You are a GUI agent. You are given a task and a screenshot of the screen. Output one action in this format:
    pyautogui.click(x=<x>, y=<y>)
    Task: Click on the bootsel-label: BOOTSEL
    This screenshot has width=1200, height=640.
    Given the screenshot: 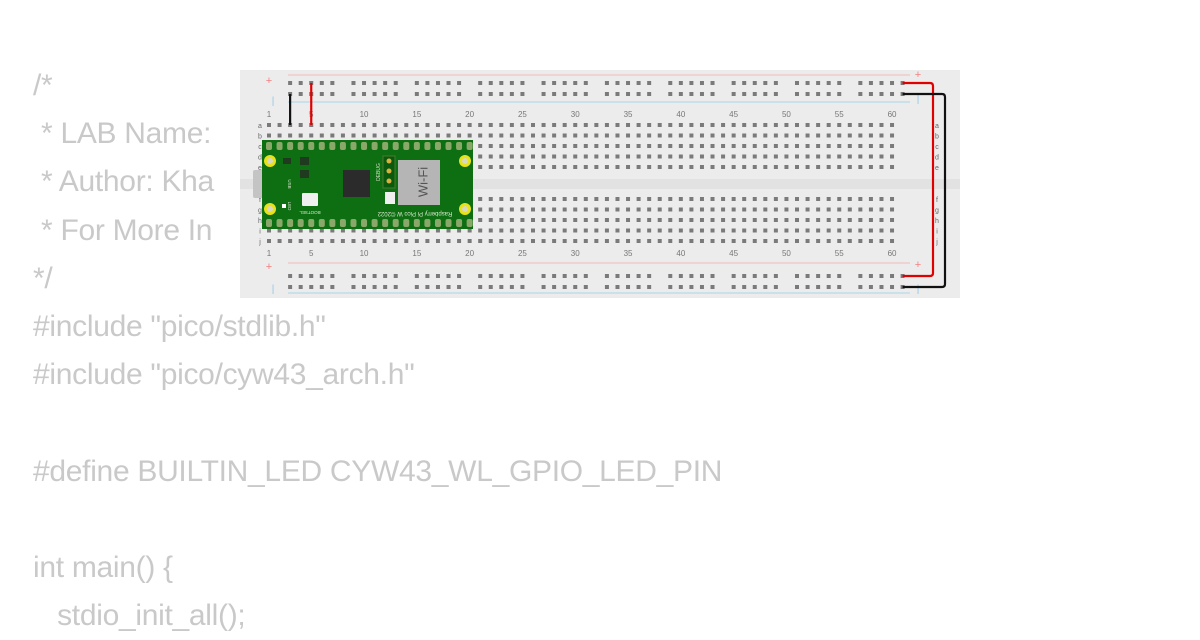 What is the action you would take?
    pyautogui.click(x=310, y=212)
    